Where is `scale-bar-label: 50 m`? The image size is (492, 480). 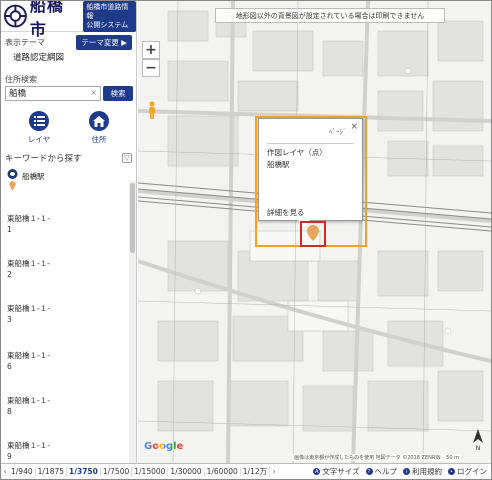 scale-bar-label: 50 m is located at coordinates (452, 458).